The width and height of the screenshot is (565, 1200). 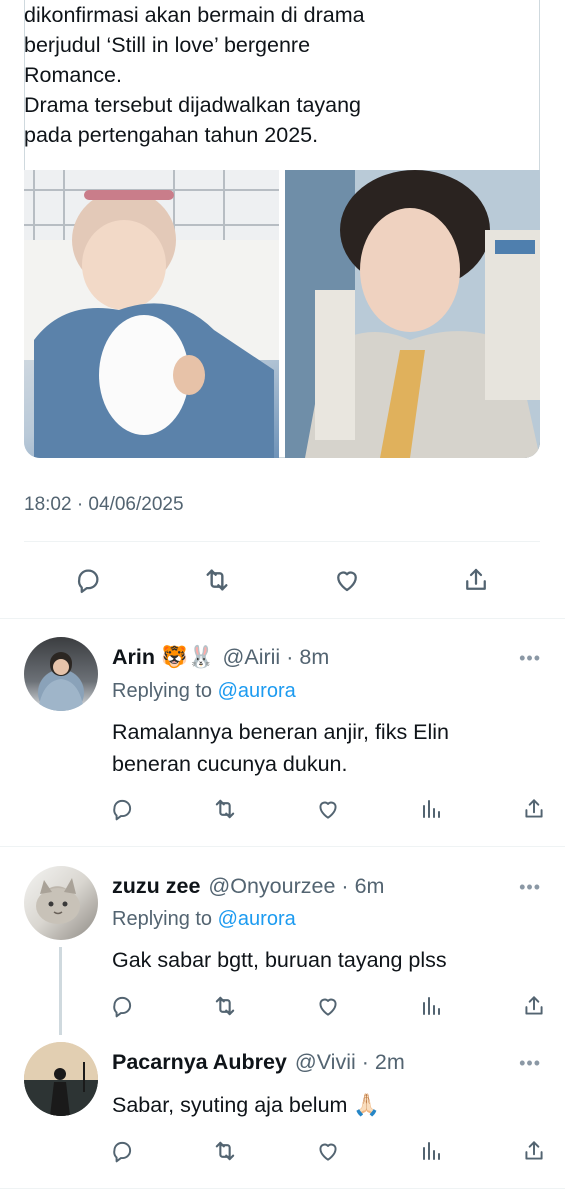 I want to click on tweet-photo-left, so click(x=151, y=314).